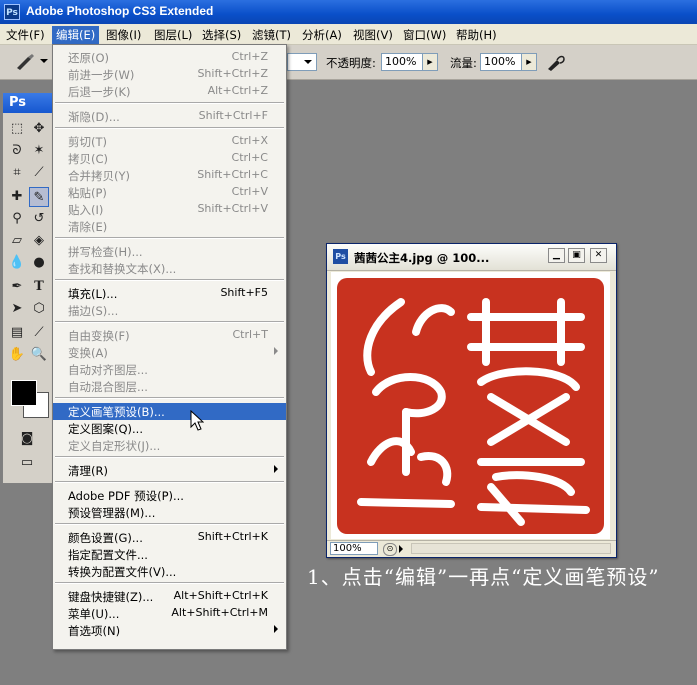 The image size is (697, 685). Describe the element at coordinates (17, 287) in the screenshot. I see `pen-tool-icon: ✒` at that location.